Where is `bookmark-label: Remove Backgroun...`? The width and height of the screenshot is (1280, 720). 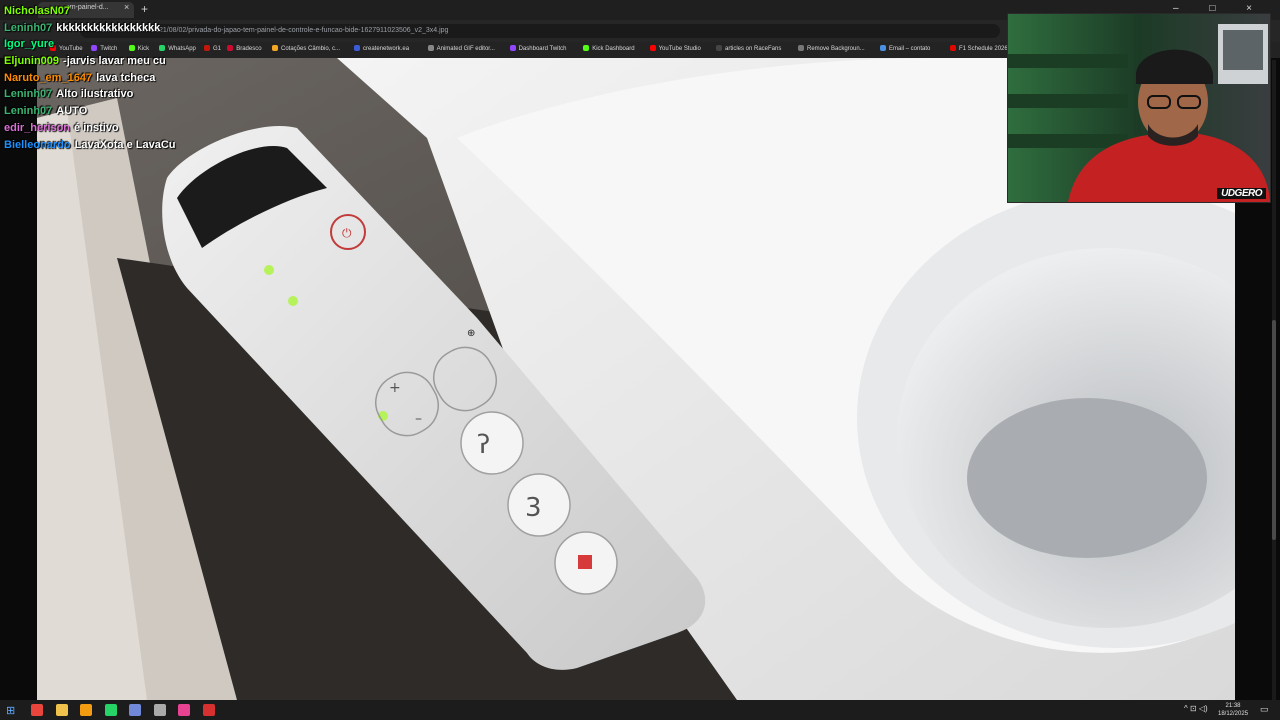 bookmark-label: Remove Backgroun... is located at coordinates (836, 49).